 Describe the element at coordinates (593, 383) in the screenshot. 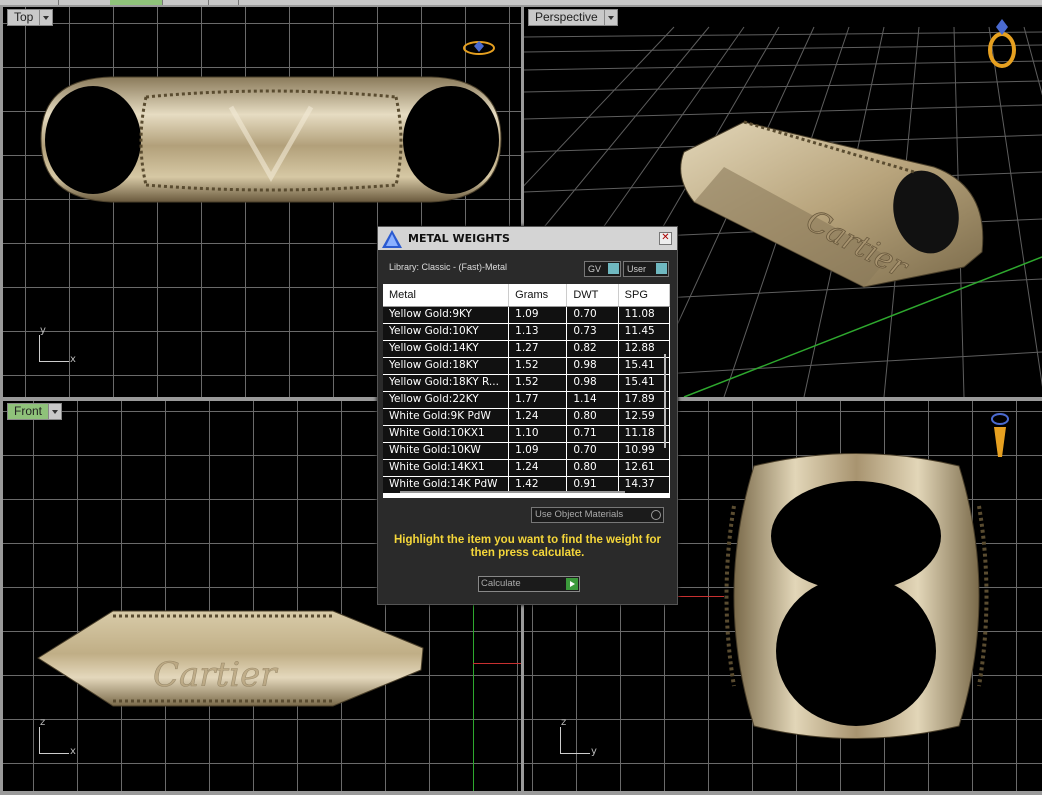

I see `cell-dwt: 0.98` at that location.